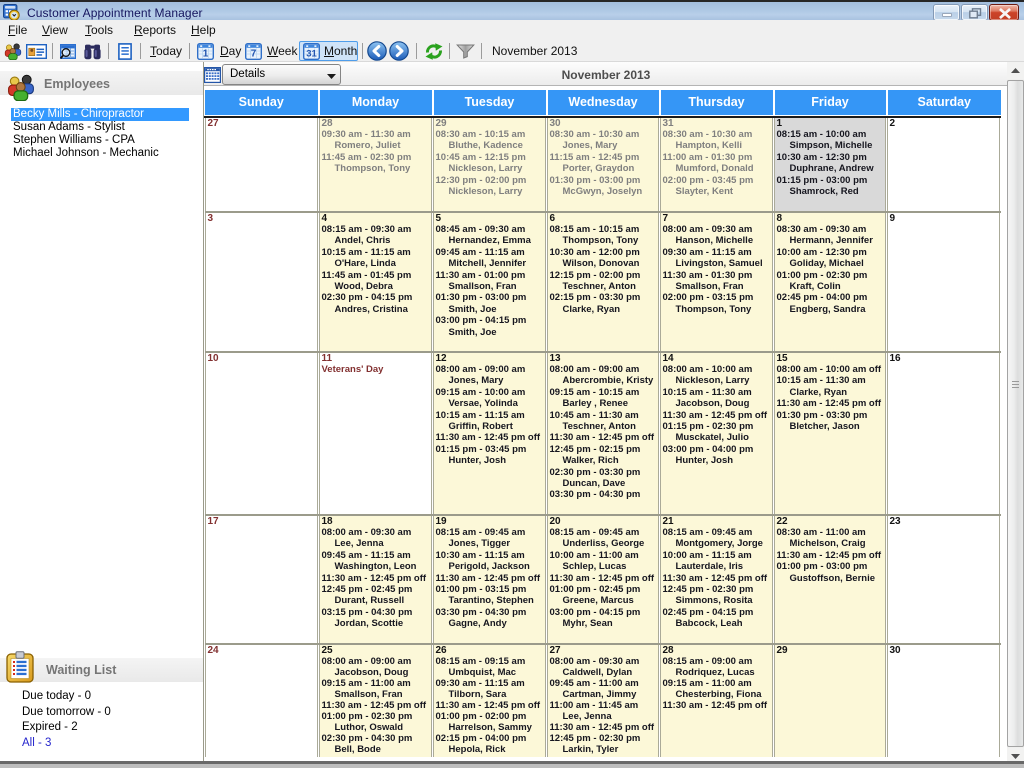 This screenshot has height=768, width=1024. I want to click on svg-text: 7, so click(254, 54).